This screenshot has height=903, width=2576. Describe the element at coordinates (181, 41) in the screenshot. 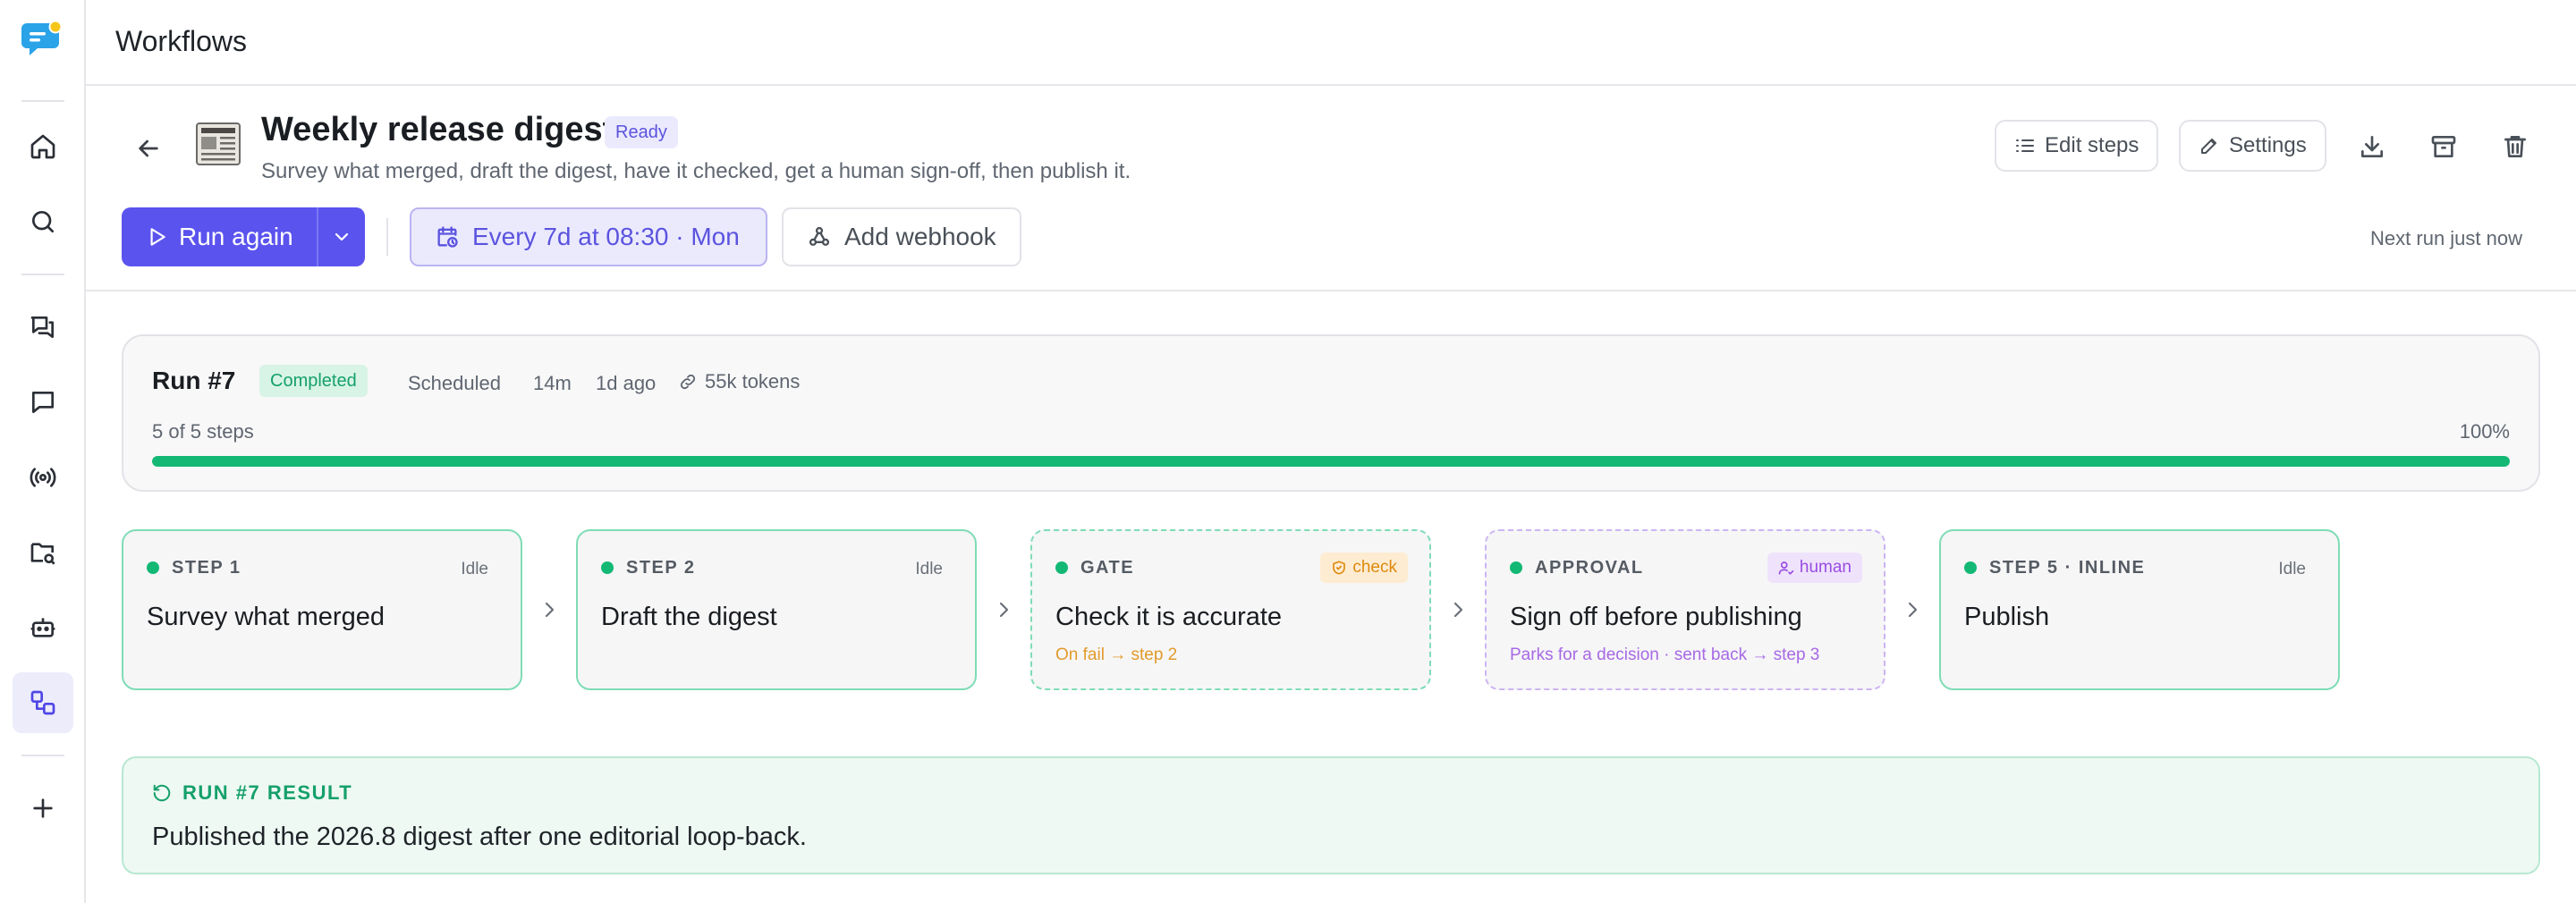

I see `page-title: Workflows` at that location.